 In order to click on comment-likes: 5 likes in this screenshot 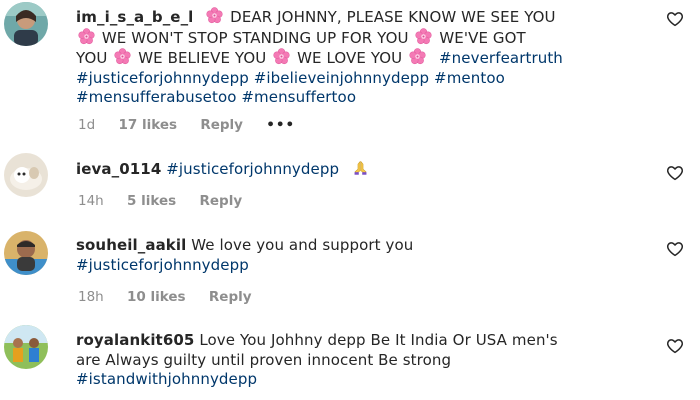, I will do `click(151, 201)`.